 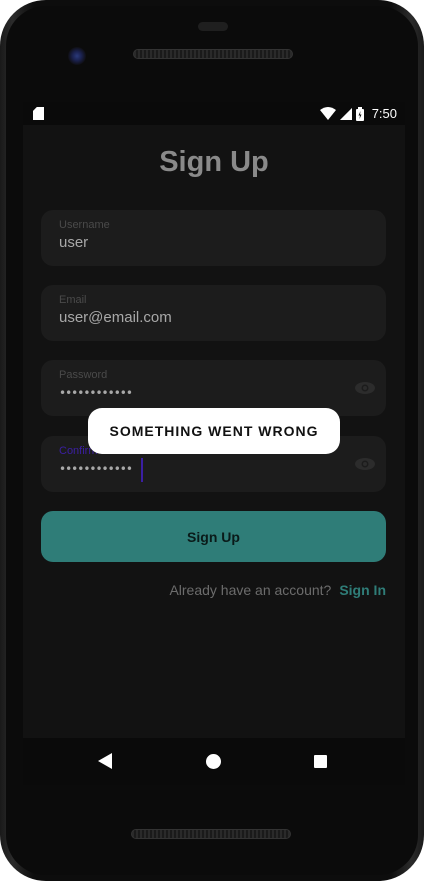 I want to click on confirm-password-value: ••••••••••••, so click(x=96, y=469).